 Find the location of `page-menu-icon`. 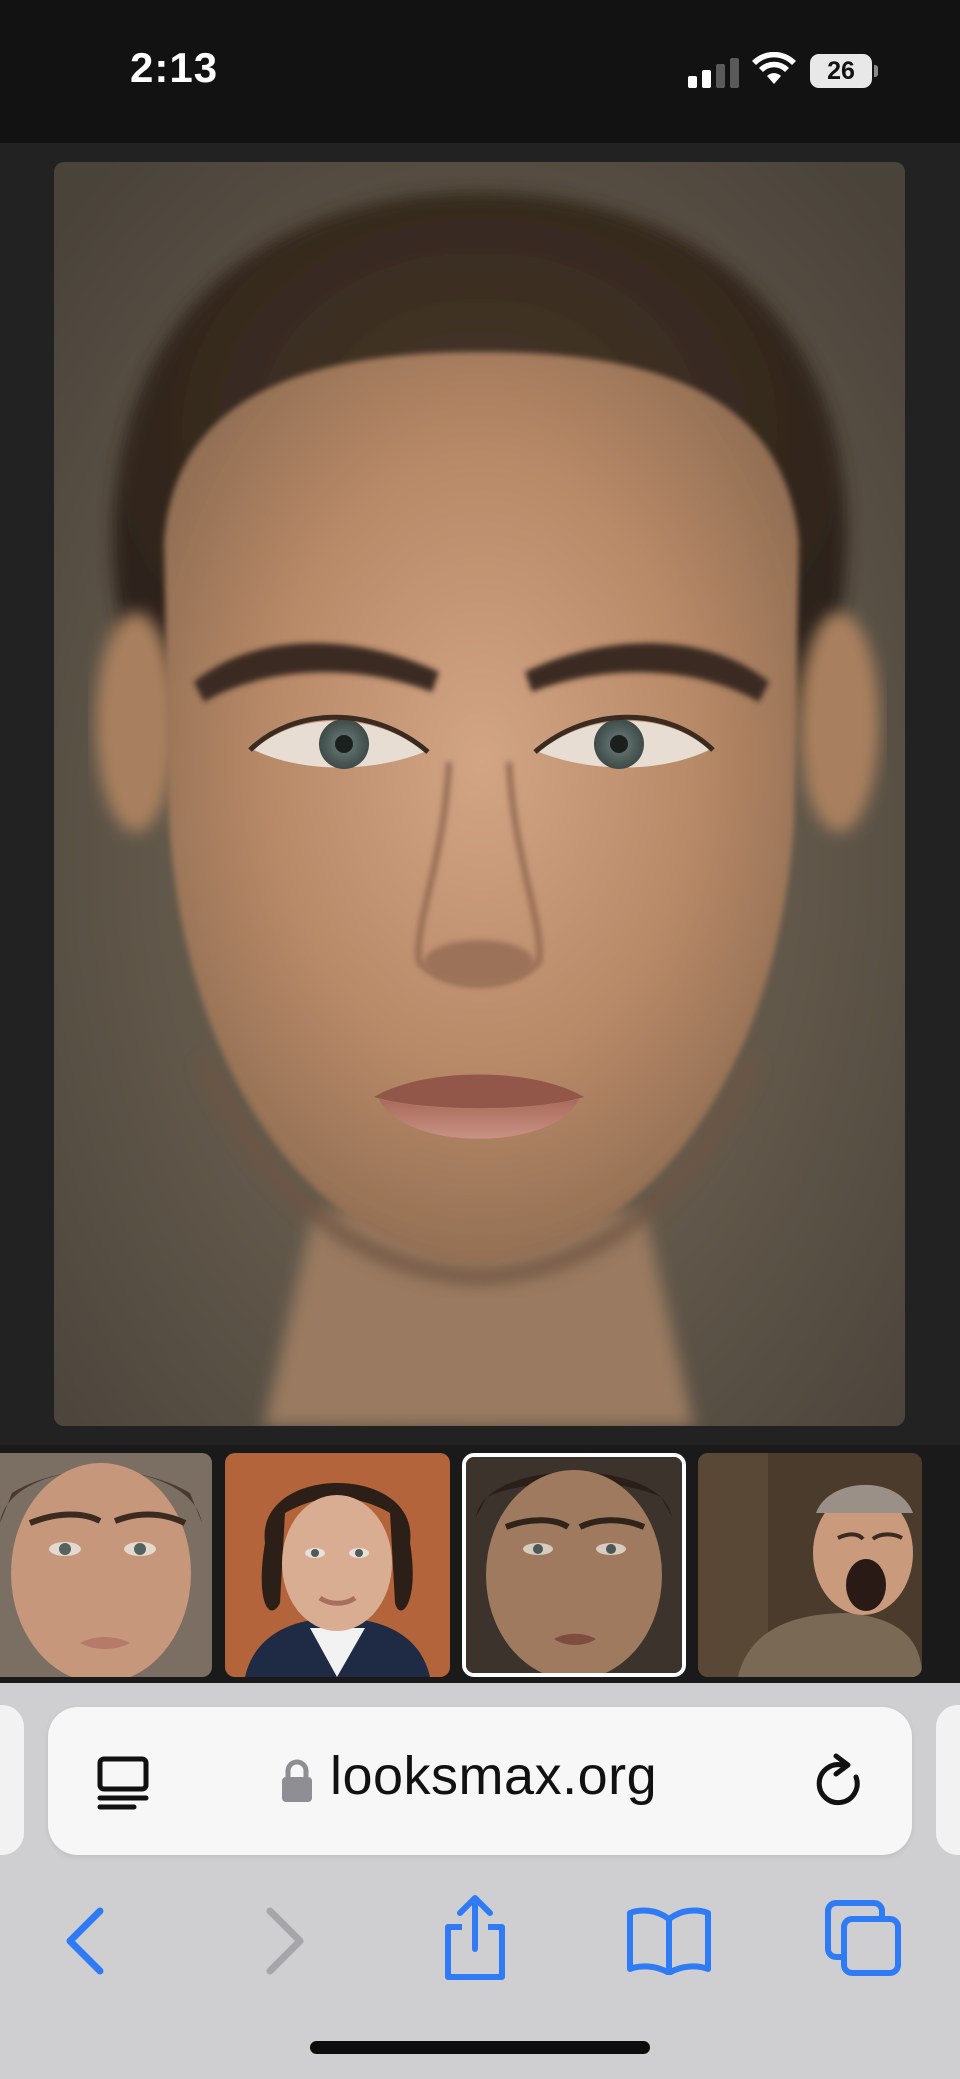

page-menu-icon is located at coordinates (123, 1782).